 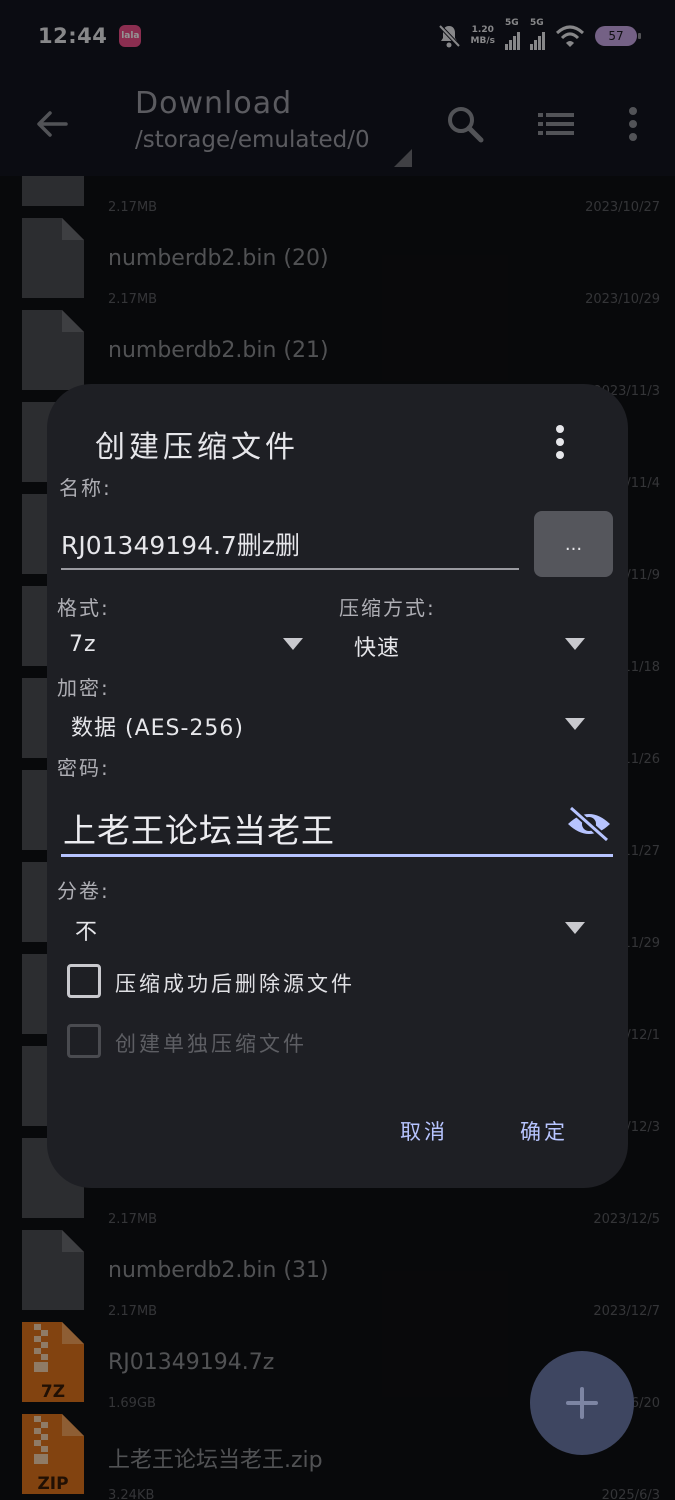 I want to click on separate-archives-checkbox, so click(x=84, y=1041).